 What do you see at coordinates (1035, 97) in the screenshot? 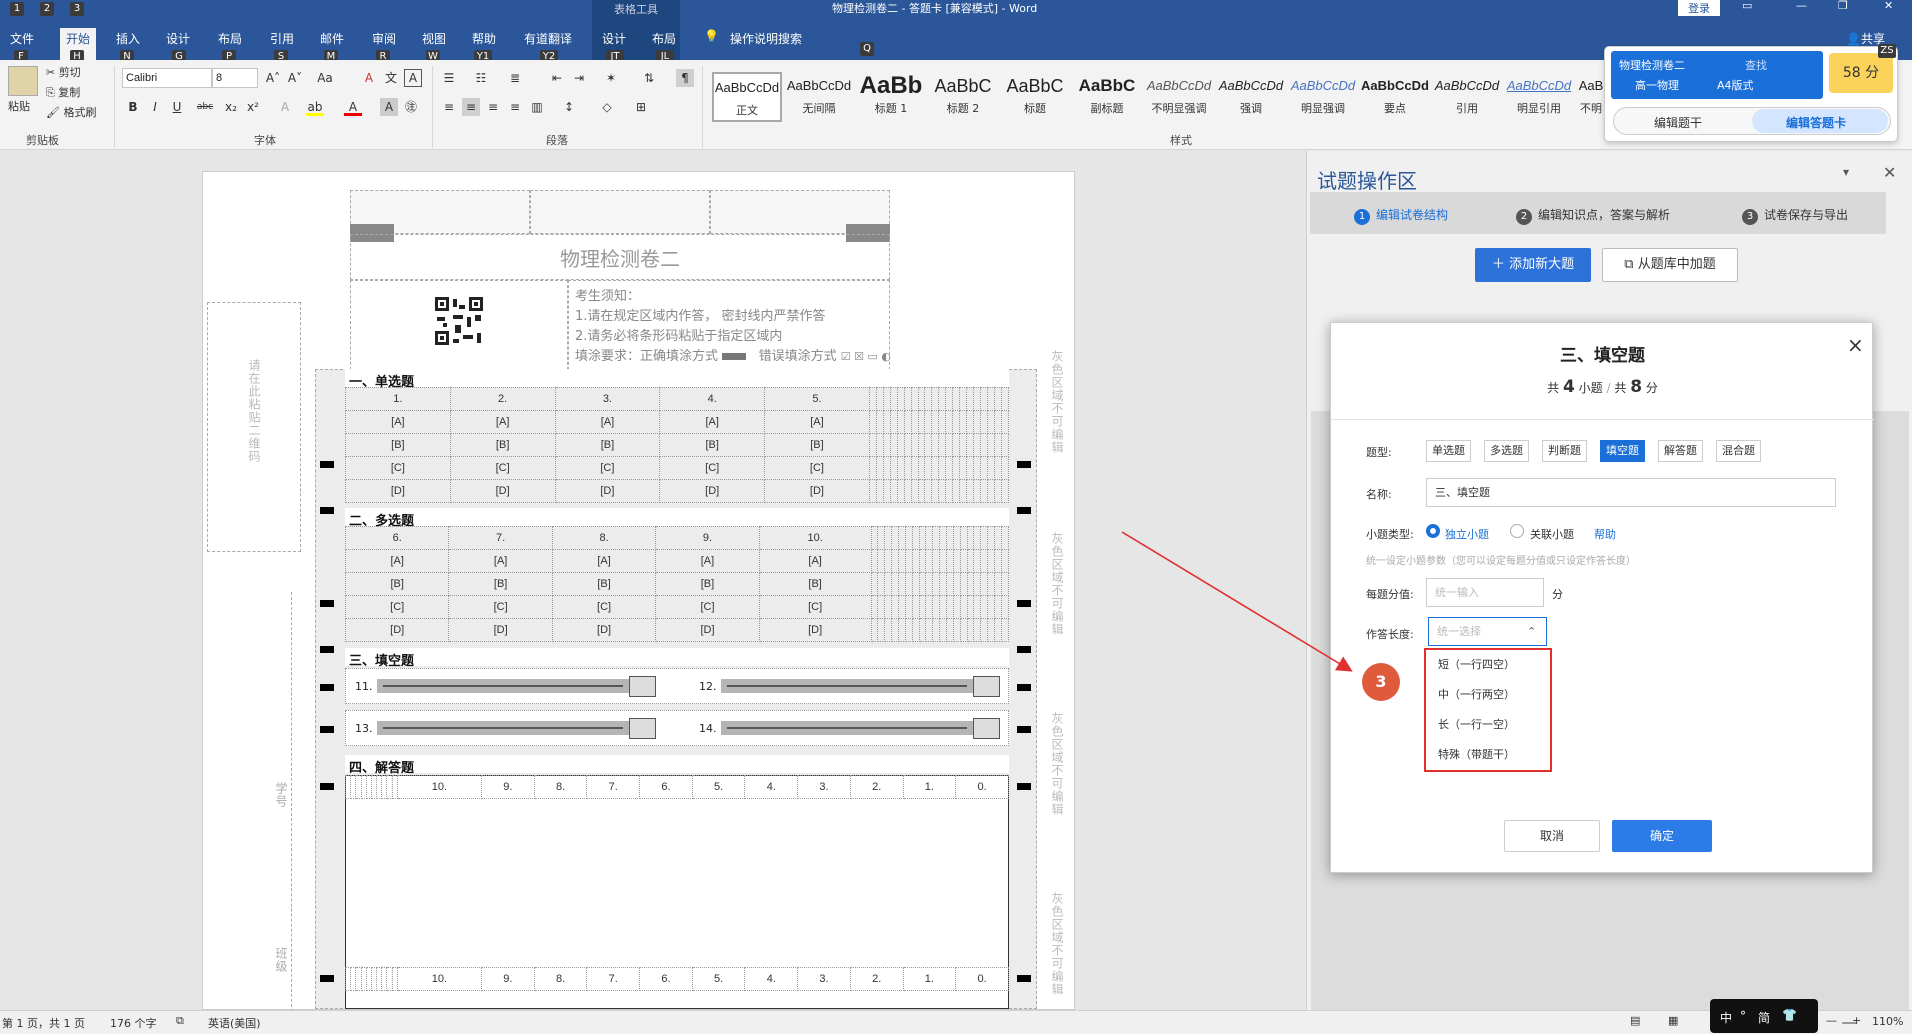
I see `style-title: AaBbC 标题` at bounding box center [1035, 97].